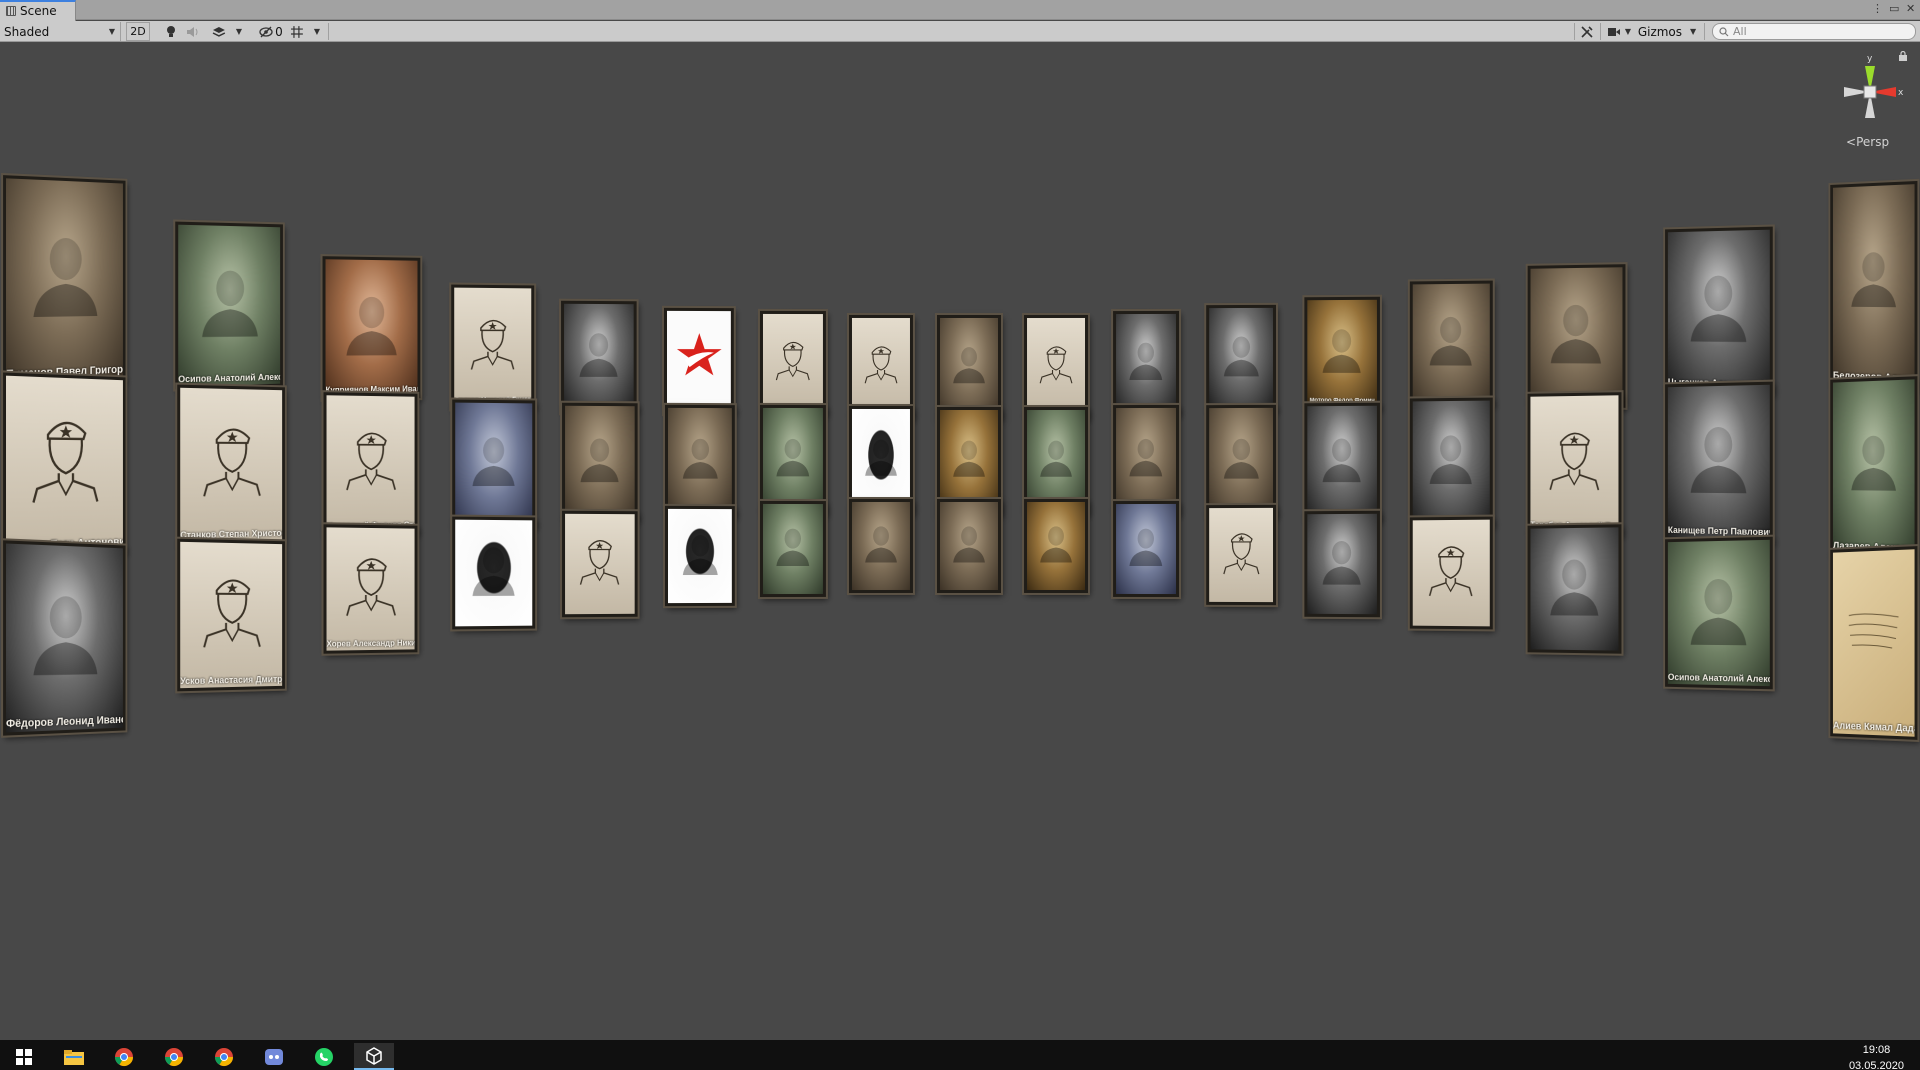 This screenshot has width=1920, height=1070. I want to click on projection-toggle: <Persp, so click(1867, 142).